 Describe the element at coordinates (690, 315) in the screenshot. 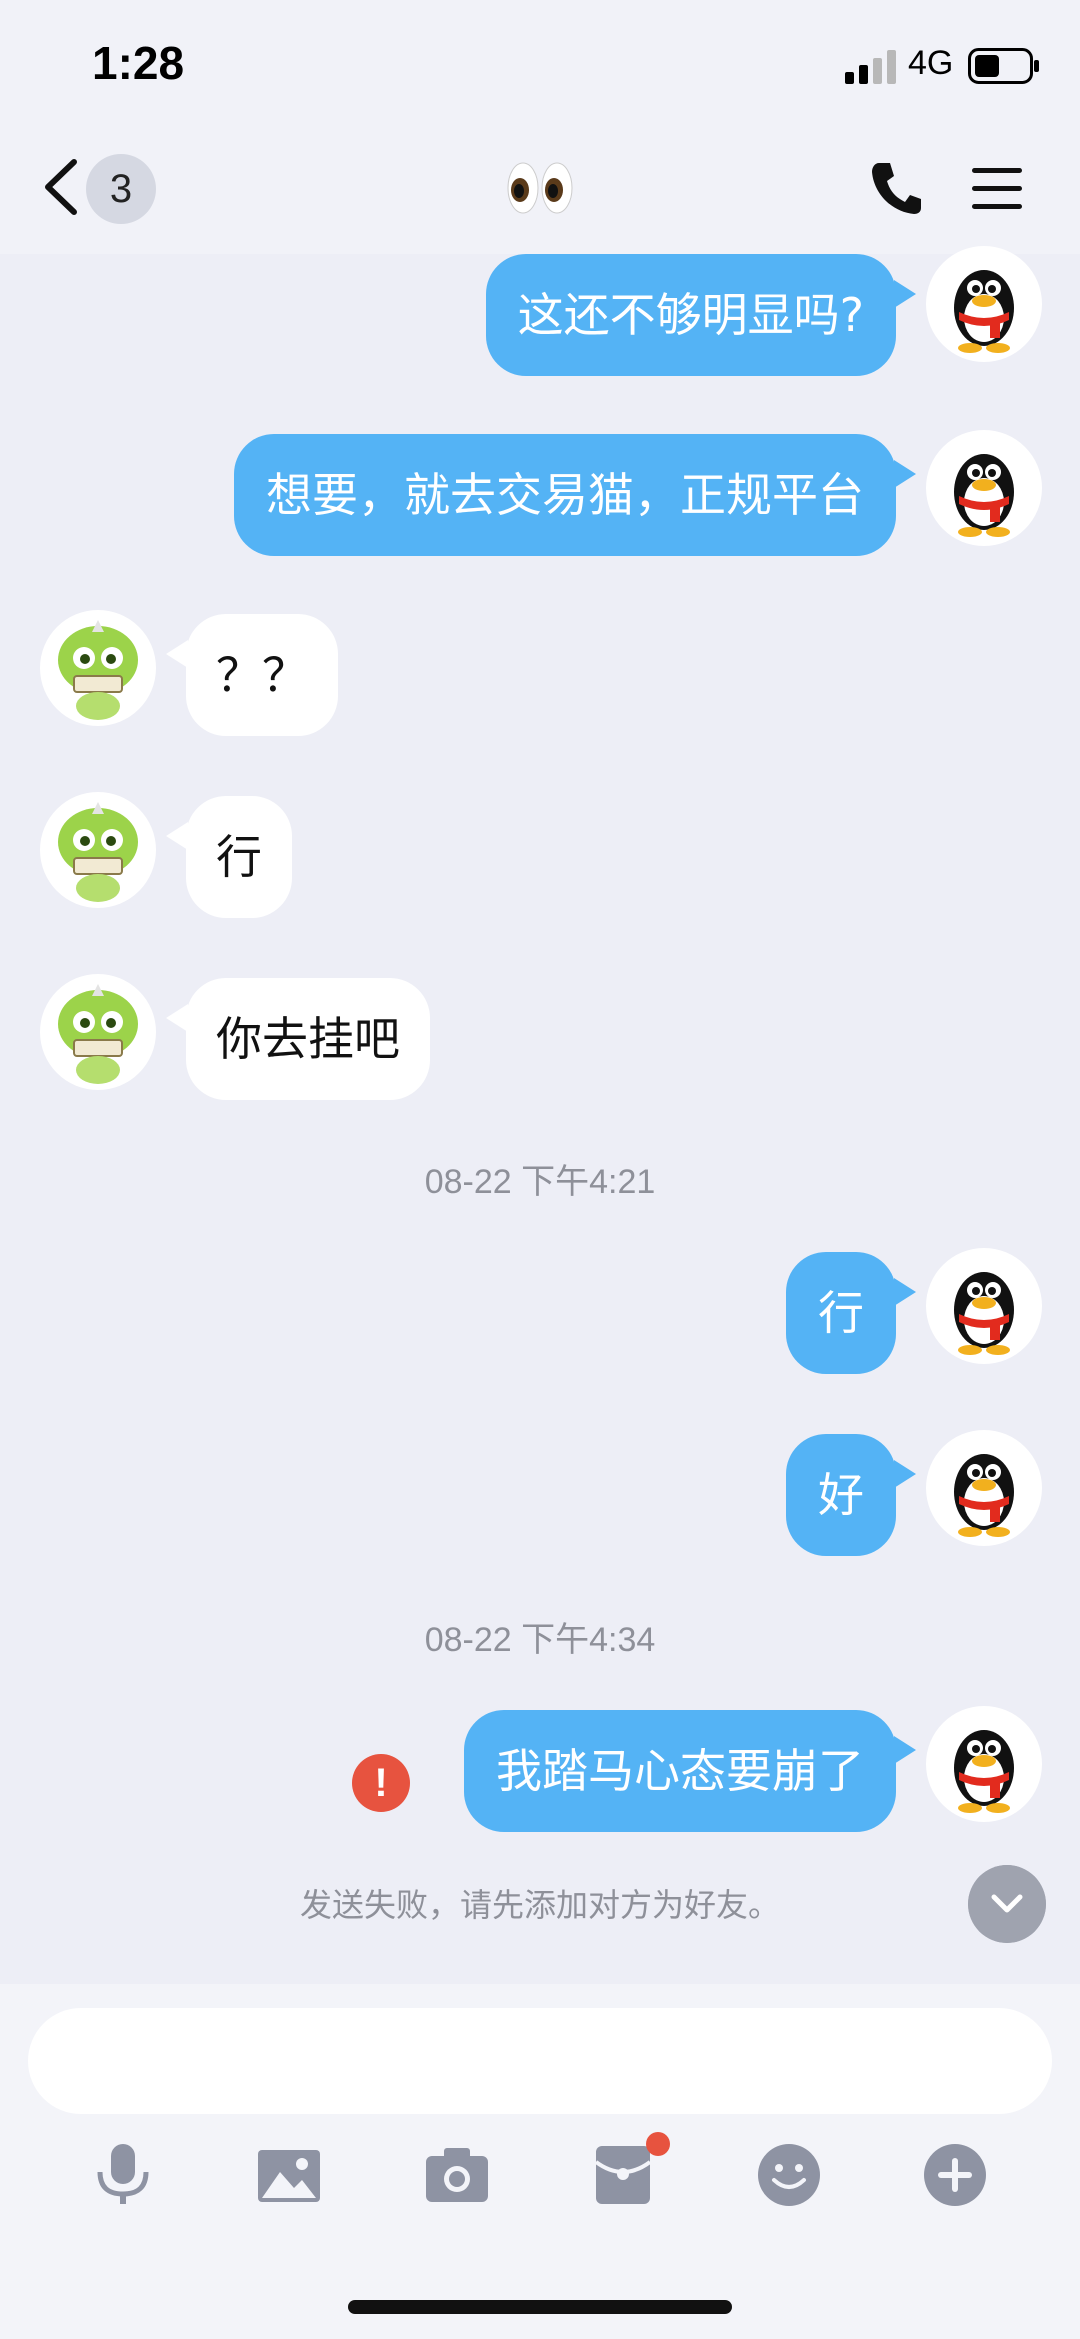

I see `message-bubble-outgoing: 这还不够明显吗?` at that location.